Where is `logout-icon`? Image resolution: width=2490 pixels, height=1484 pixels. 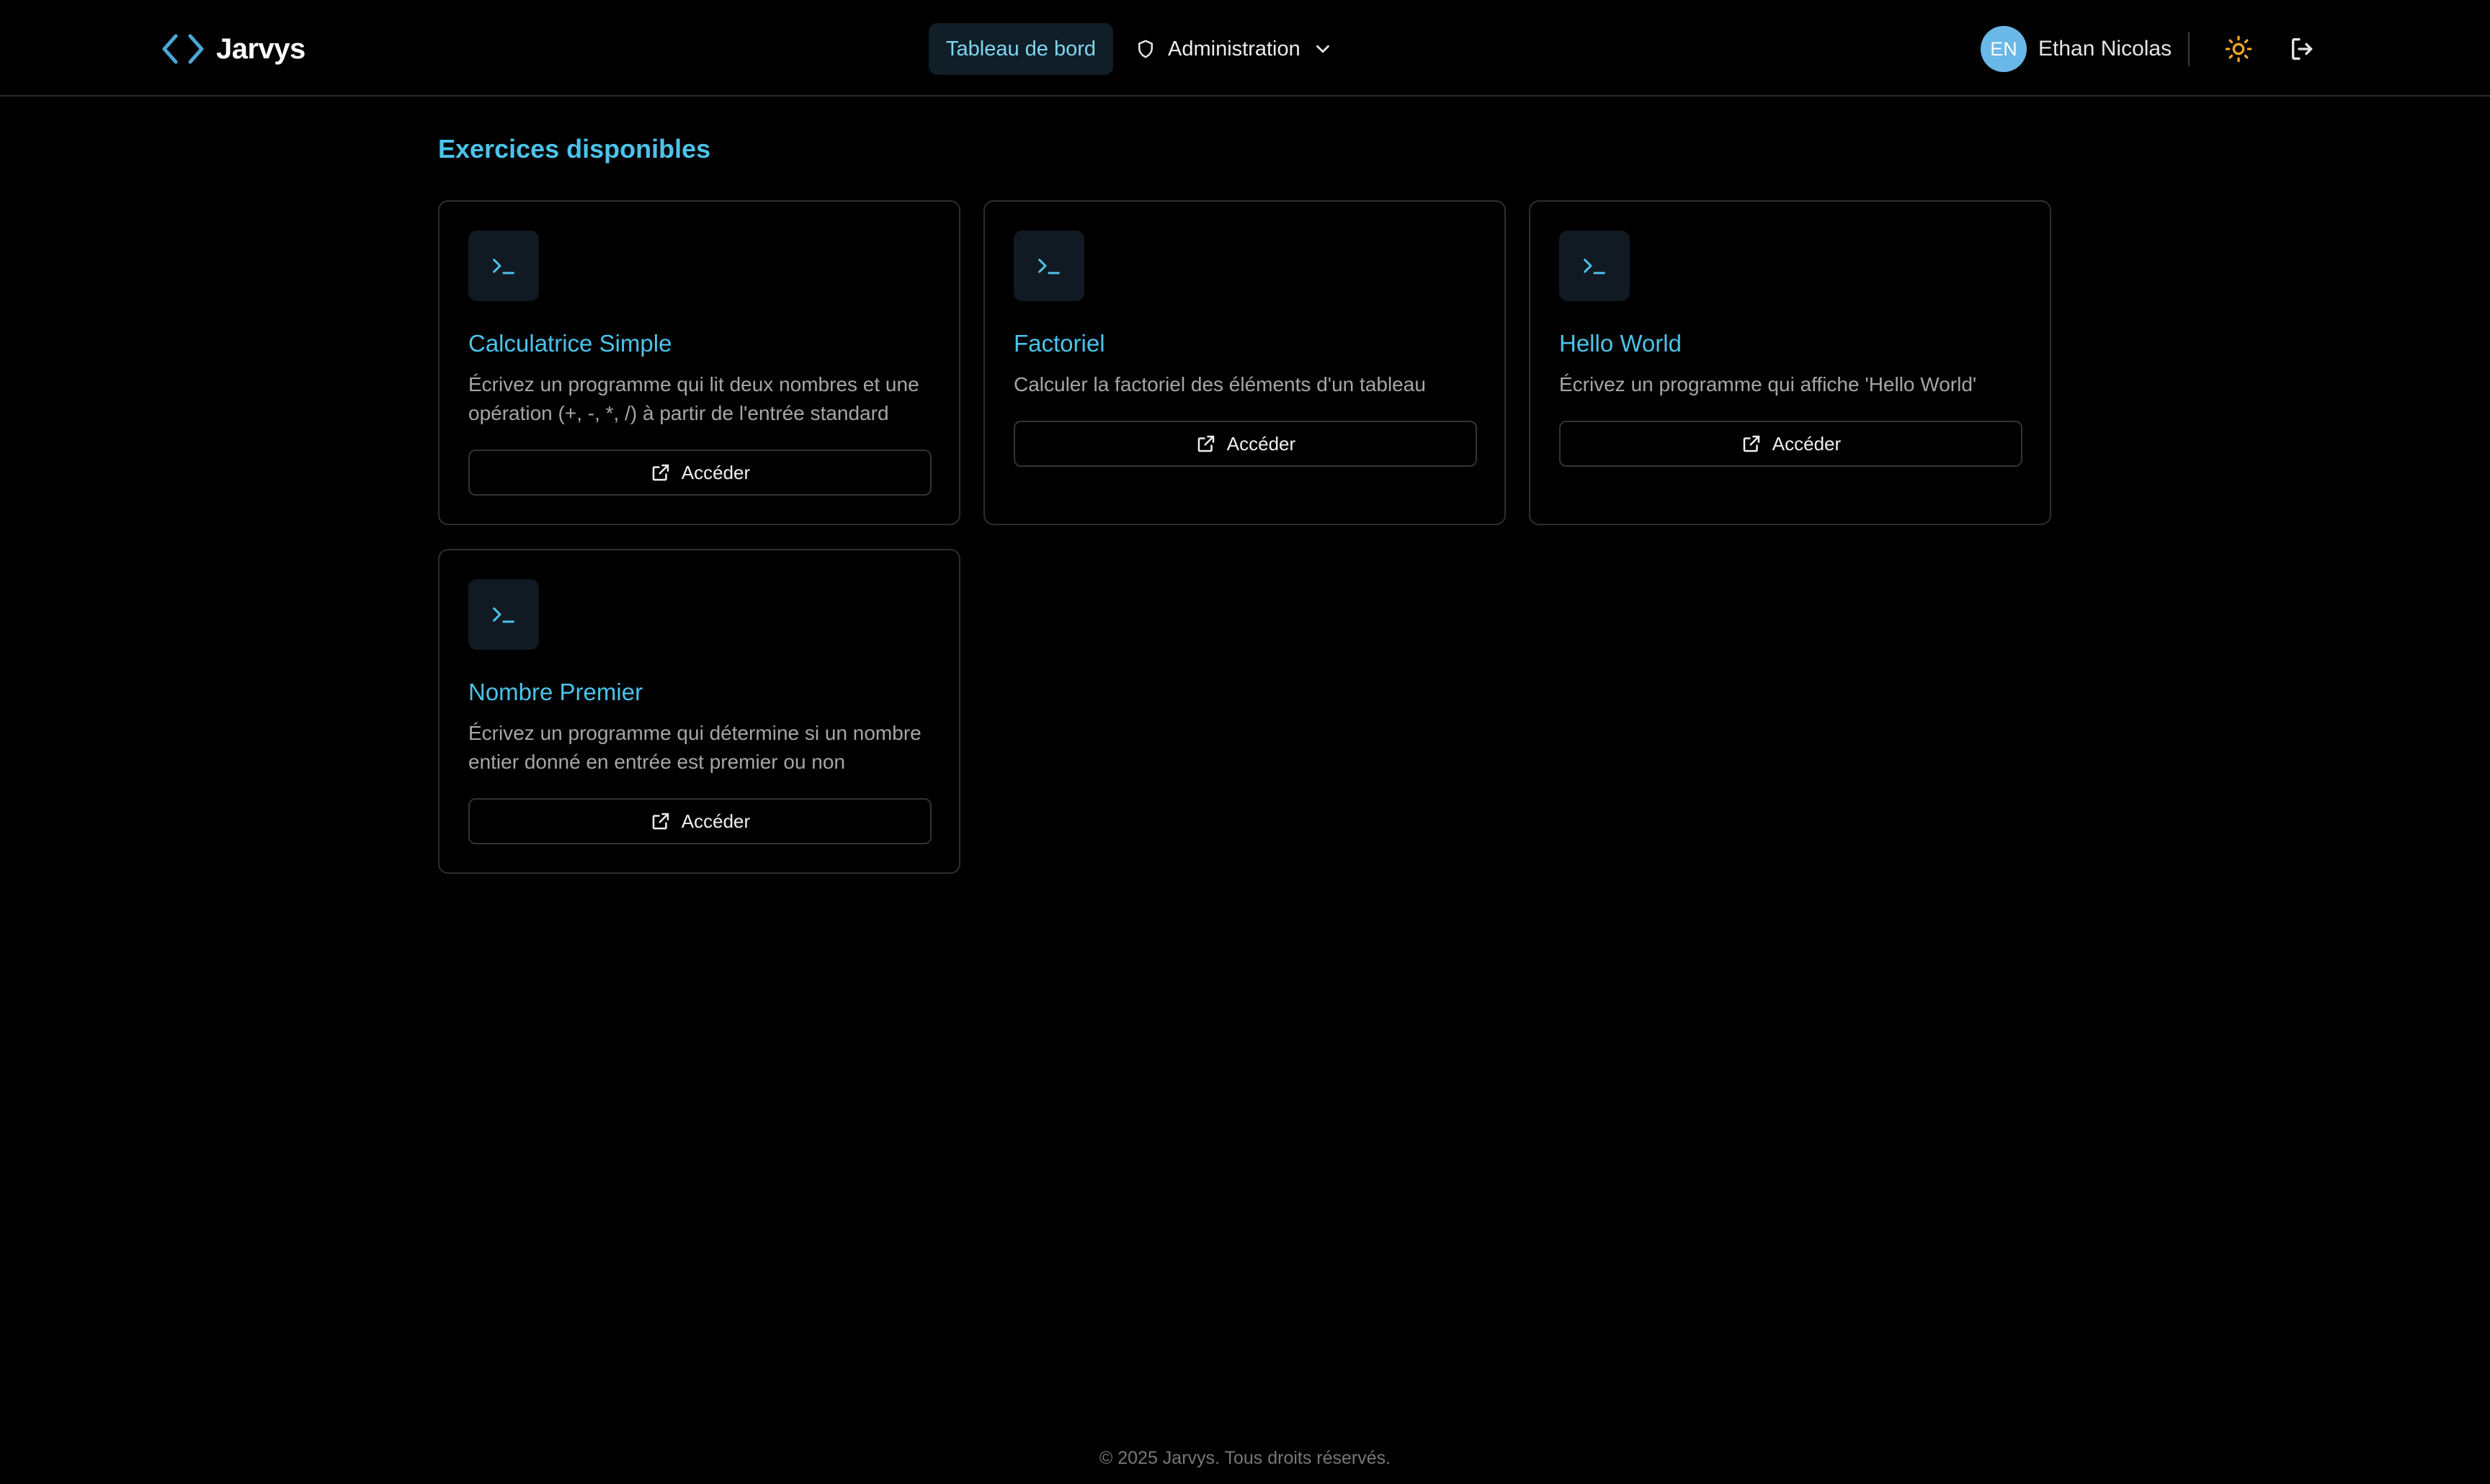 logout-icon is located at coordinates (2302, 49).